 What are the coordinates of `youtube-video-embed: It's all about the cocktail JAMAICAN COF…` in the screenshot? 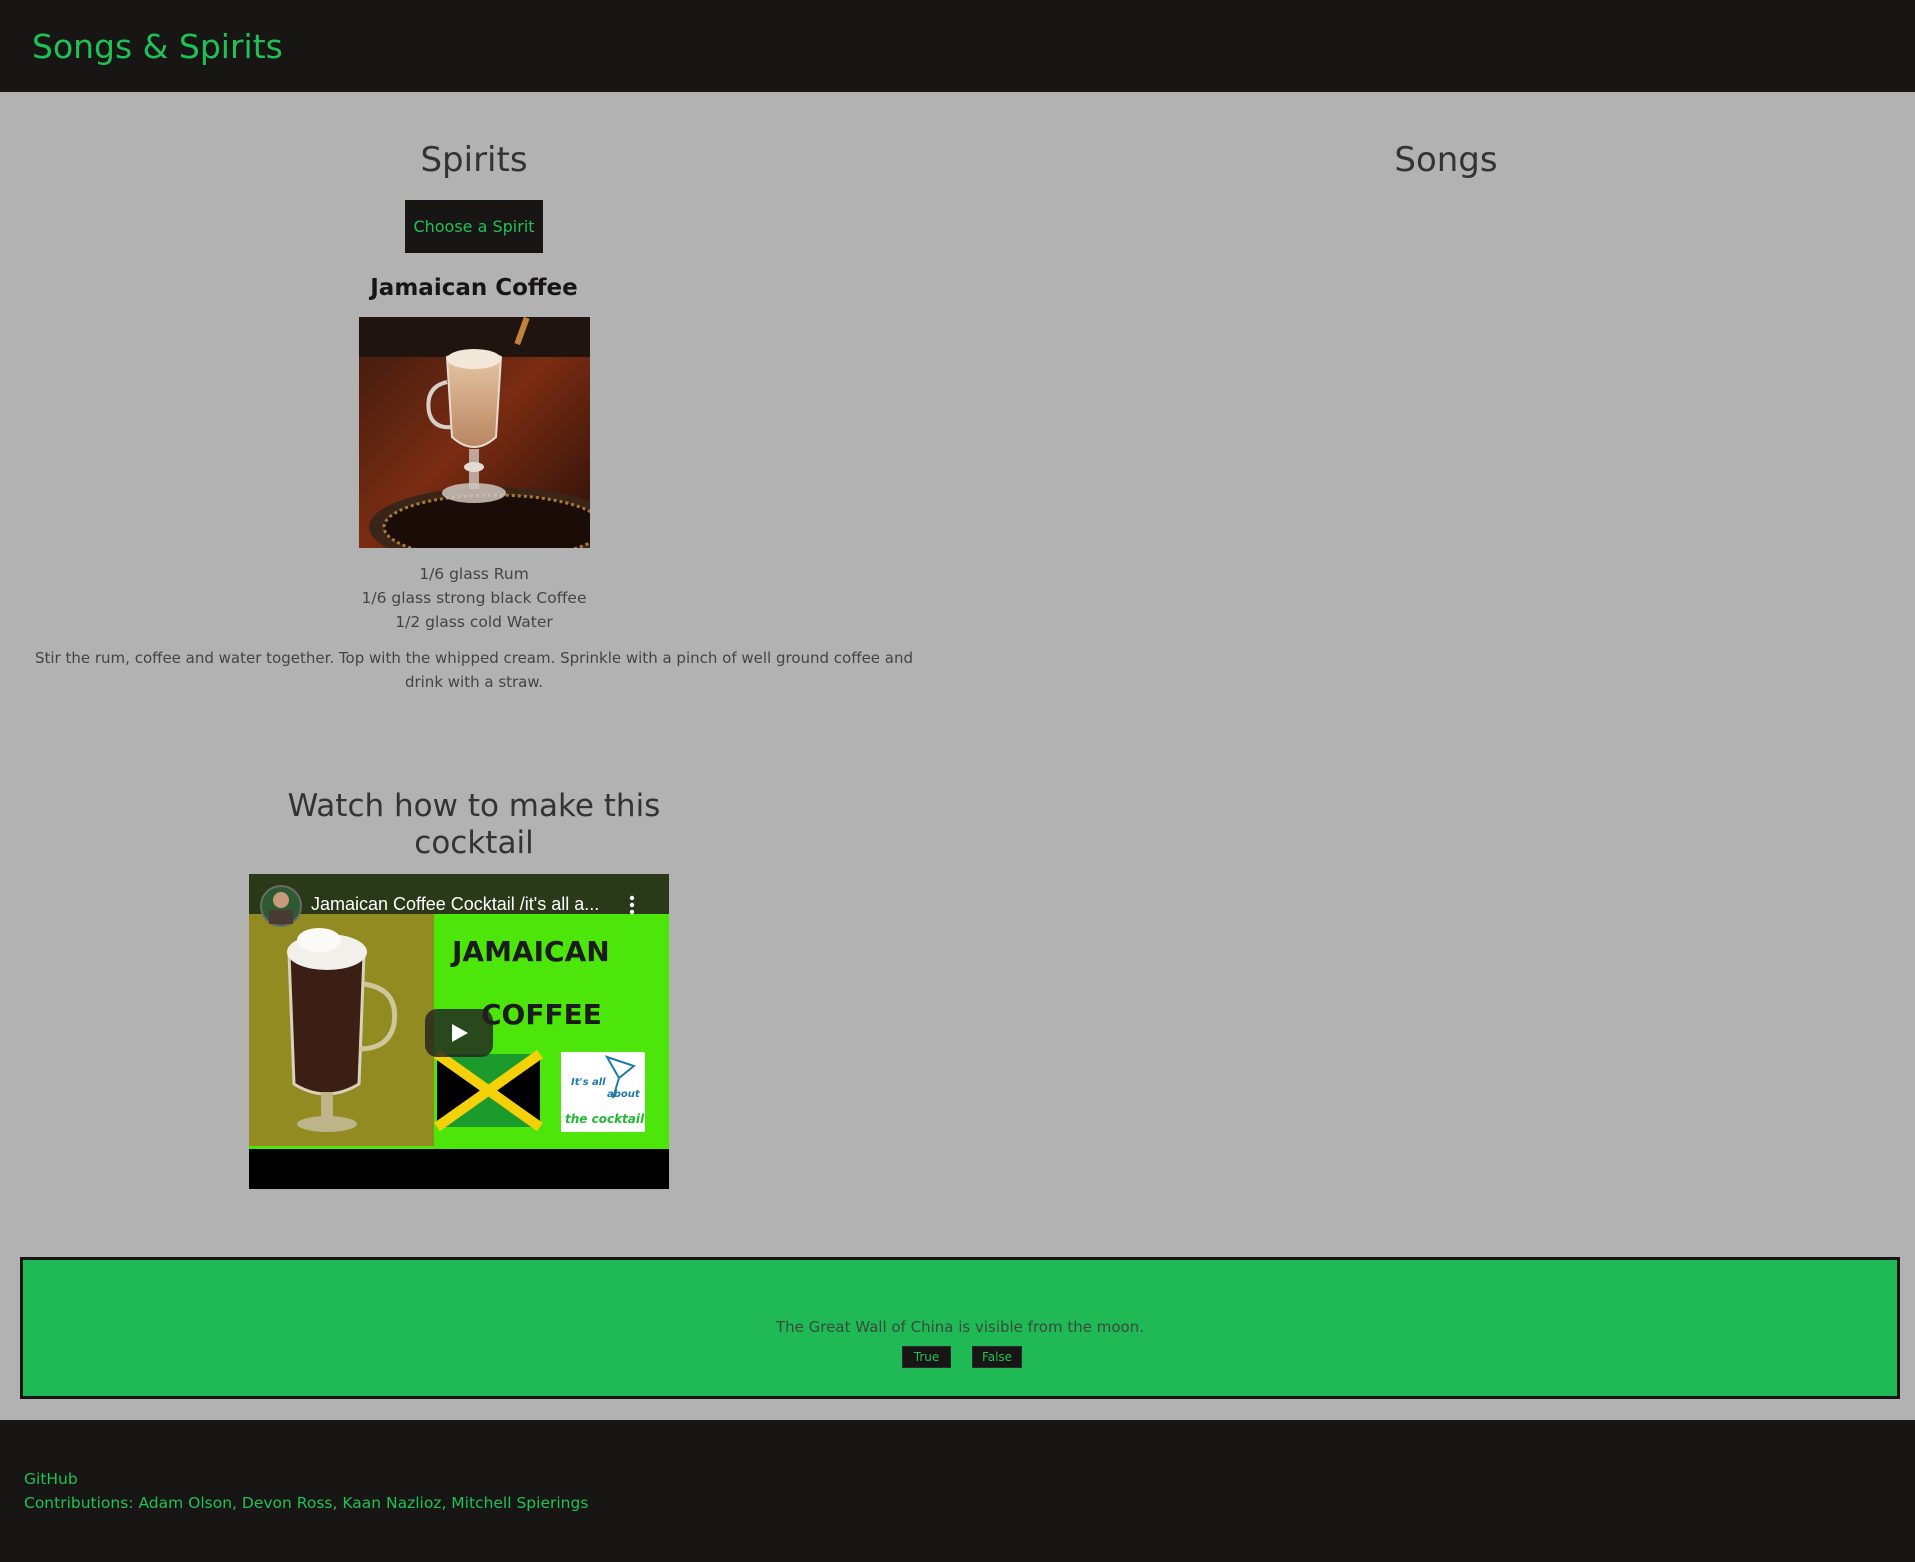 It's located at (459, 1031).